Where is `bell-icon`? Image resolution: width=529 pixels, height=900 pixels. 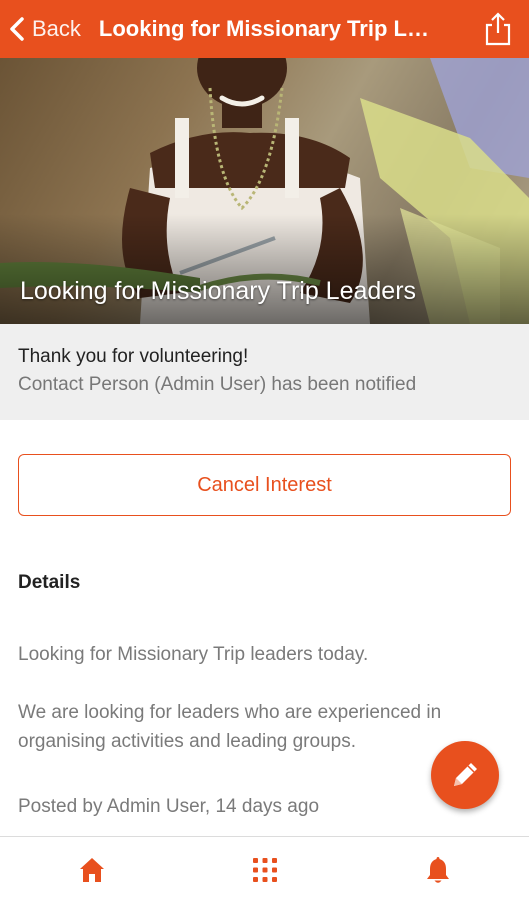
bell-icon is located at coordinates (438, 870).